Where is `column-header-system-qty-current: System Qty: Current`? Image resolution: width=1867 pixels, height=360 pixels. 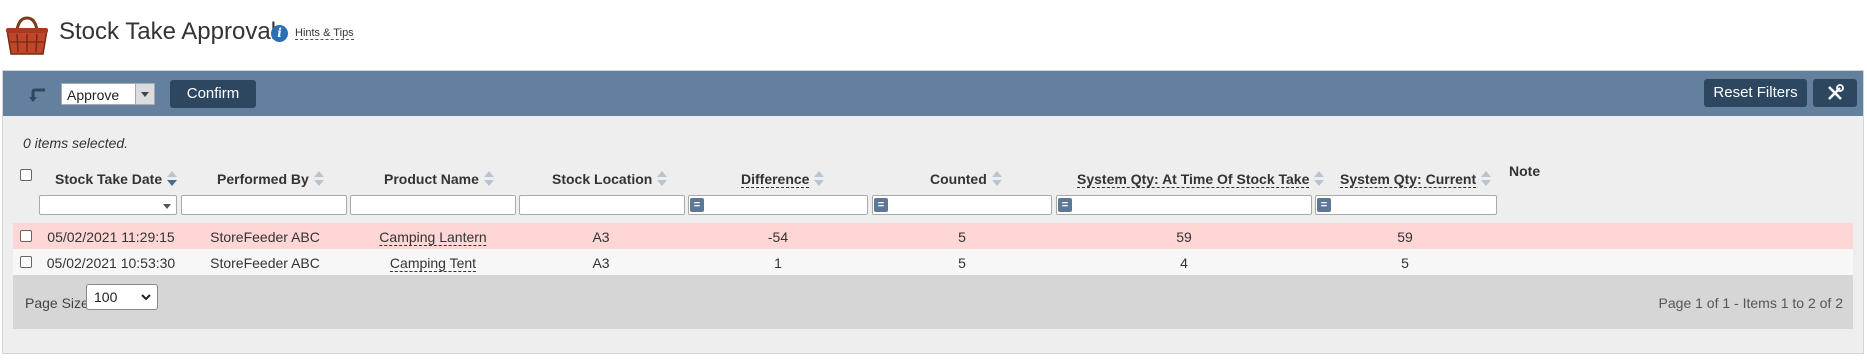
column-header-system-qty-current: System Qty: Current is located at coordinates (1416, 179).